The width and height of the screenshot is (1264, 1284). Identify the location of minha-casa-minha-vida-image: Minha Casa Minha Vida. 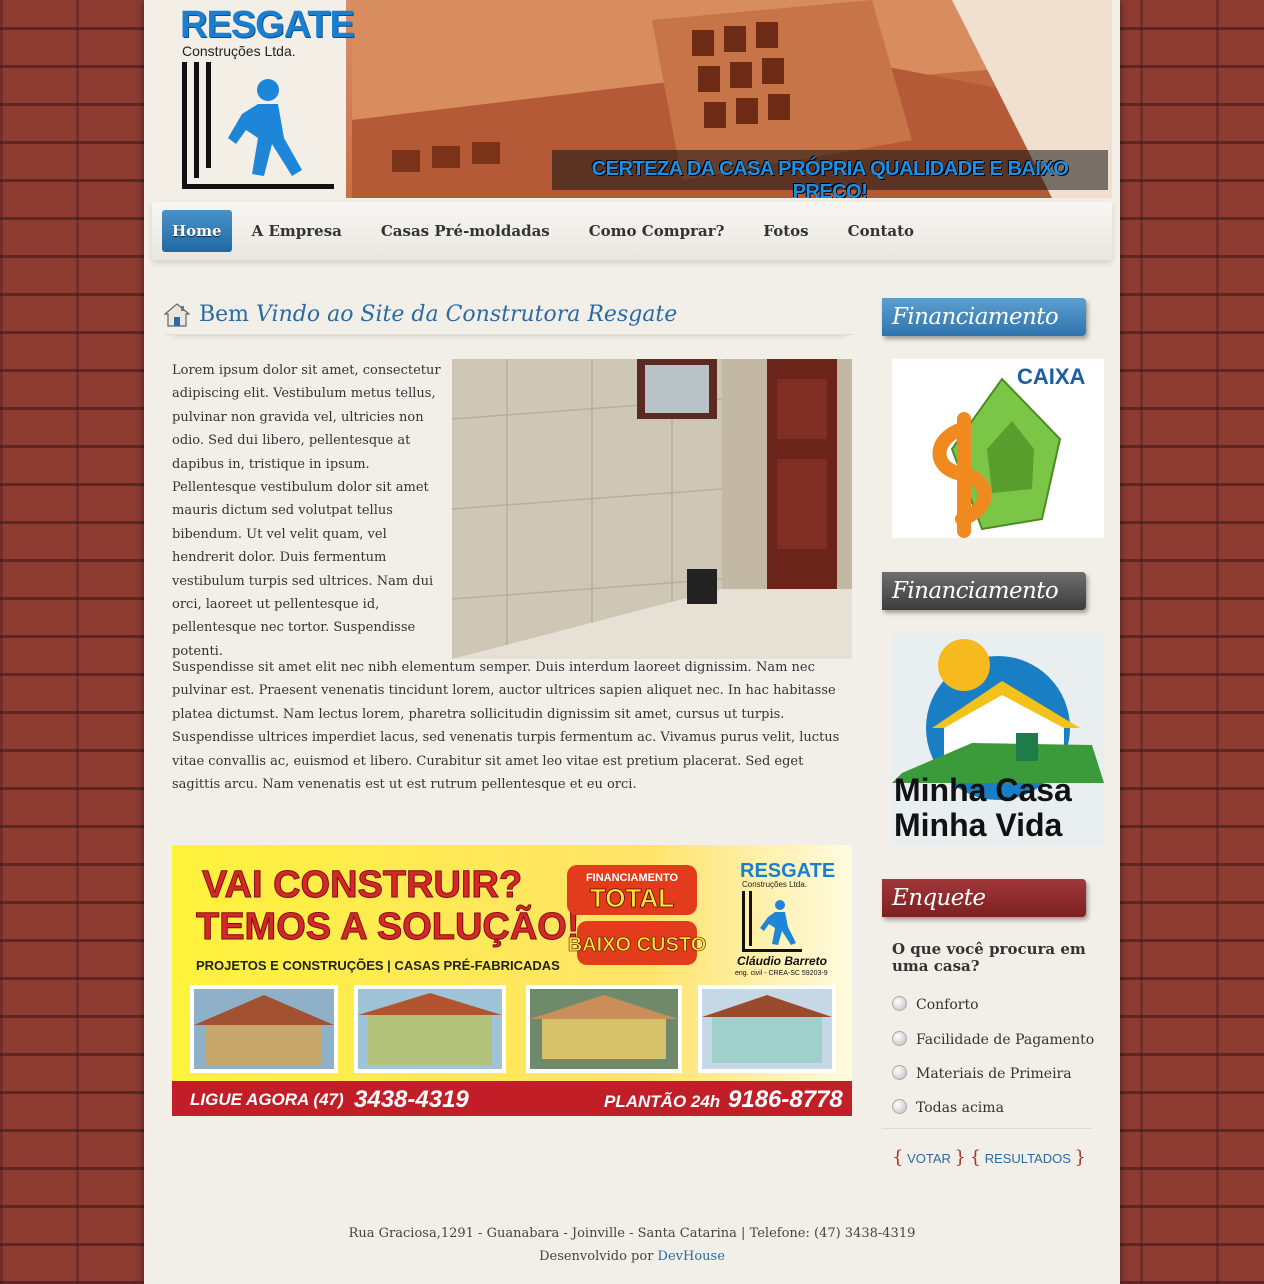
(998, 739).